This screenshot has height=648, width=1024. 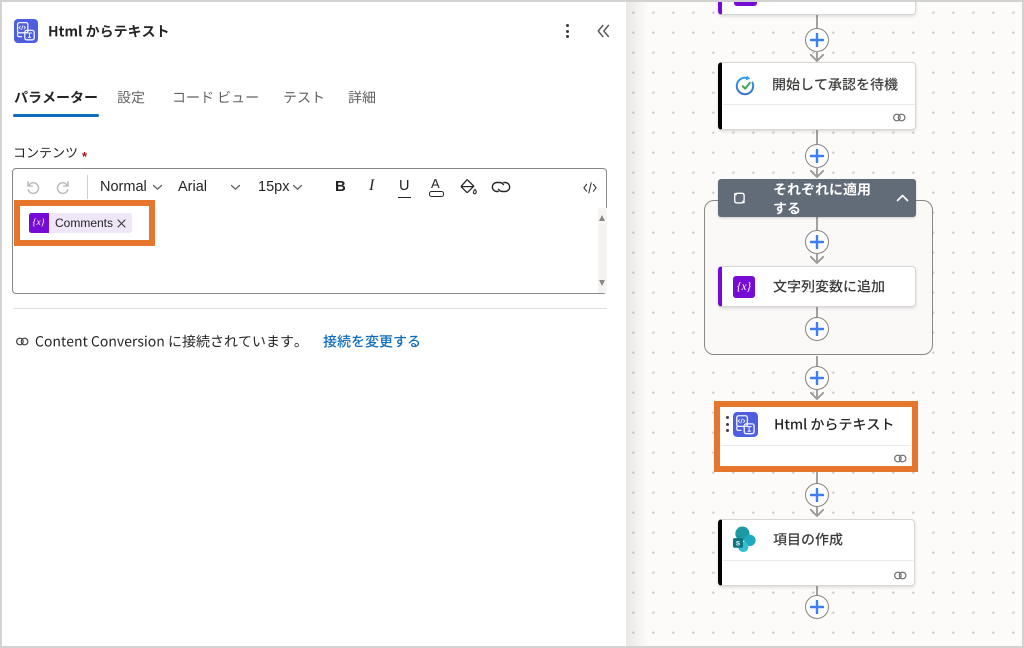 I want to click on svg-text: s, so click(x=738, y=543).